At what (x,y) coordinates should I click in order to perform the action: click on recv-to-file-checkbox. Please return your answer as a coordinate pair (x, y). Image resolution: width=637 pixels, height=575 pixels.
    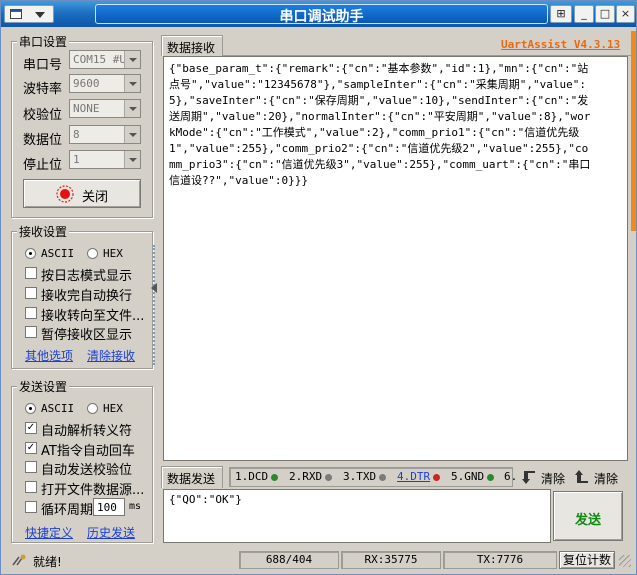
    Looking at the image, I should click on (31, 313).